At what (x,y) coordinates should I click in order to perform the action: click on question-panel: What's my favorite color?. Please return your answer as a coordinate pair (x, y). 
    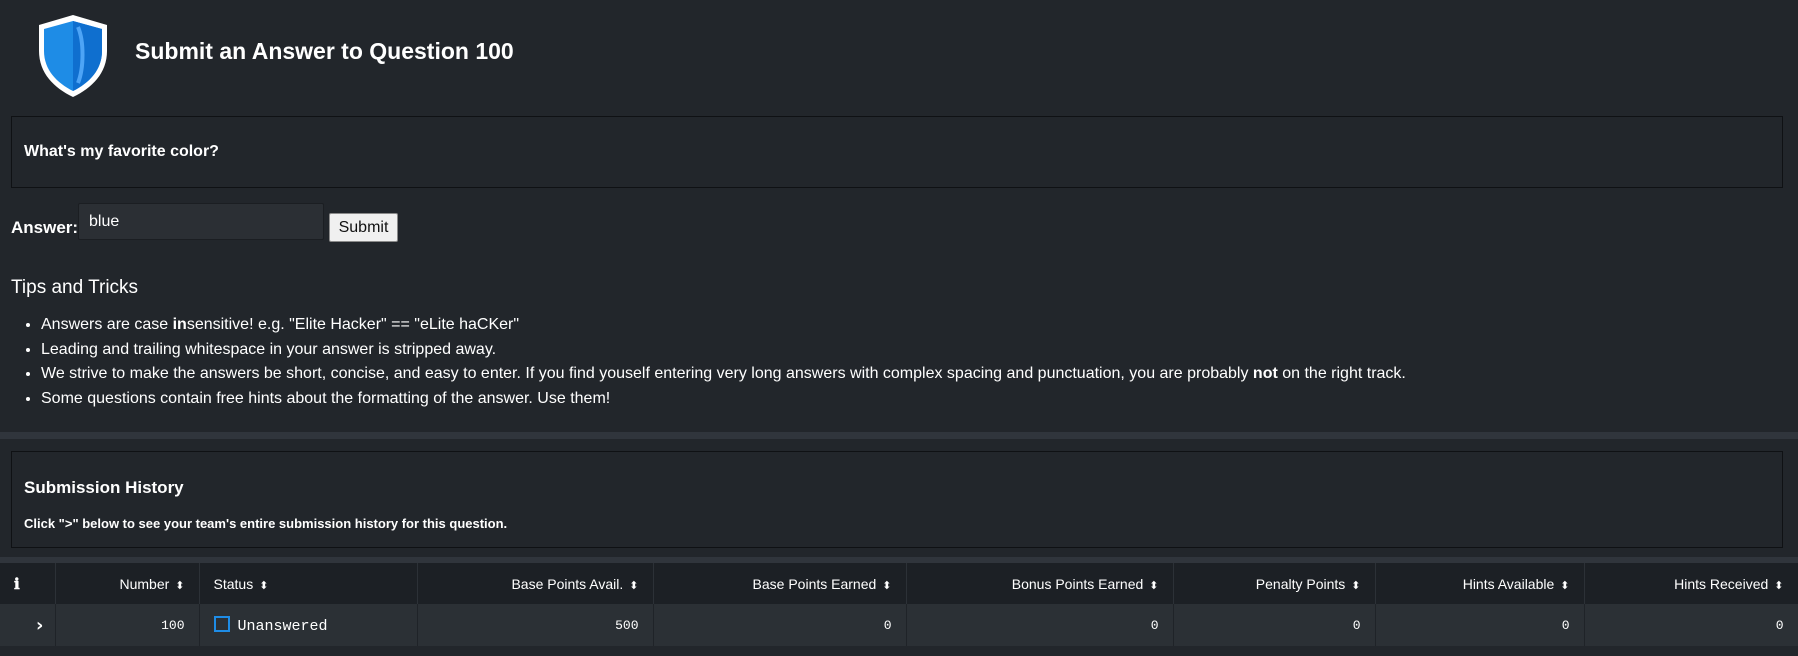
    Looking at the image, I should click on (897, 152).